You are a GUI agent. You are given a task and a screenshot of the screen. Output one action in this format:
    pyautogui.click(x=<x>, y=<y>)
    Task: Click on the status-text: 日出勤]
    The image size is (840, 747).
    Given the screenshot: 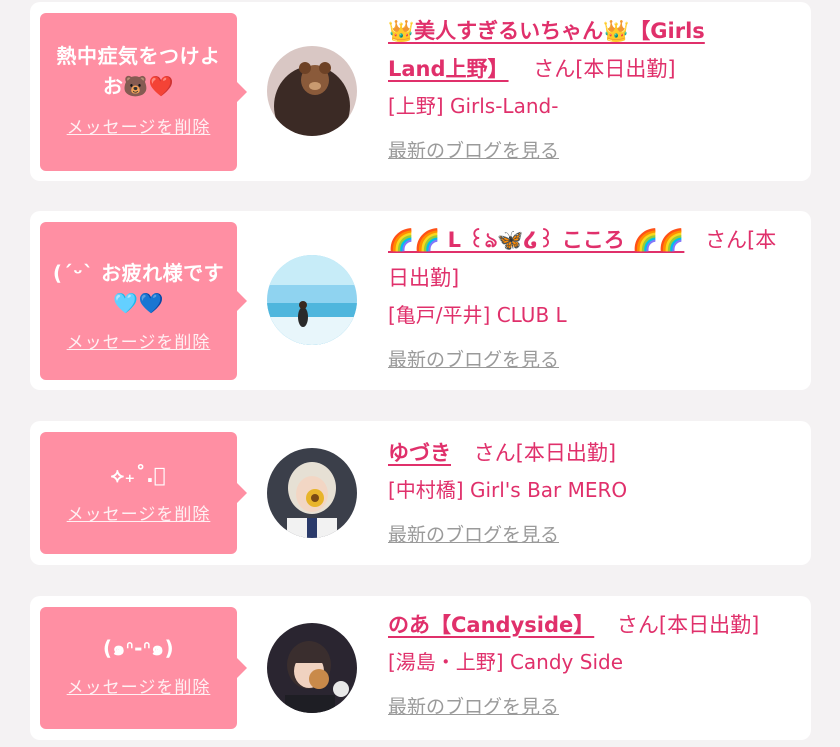 What is the action you would take?
    pyautogui.click(x=424, y=278)
    